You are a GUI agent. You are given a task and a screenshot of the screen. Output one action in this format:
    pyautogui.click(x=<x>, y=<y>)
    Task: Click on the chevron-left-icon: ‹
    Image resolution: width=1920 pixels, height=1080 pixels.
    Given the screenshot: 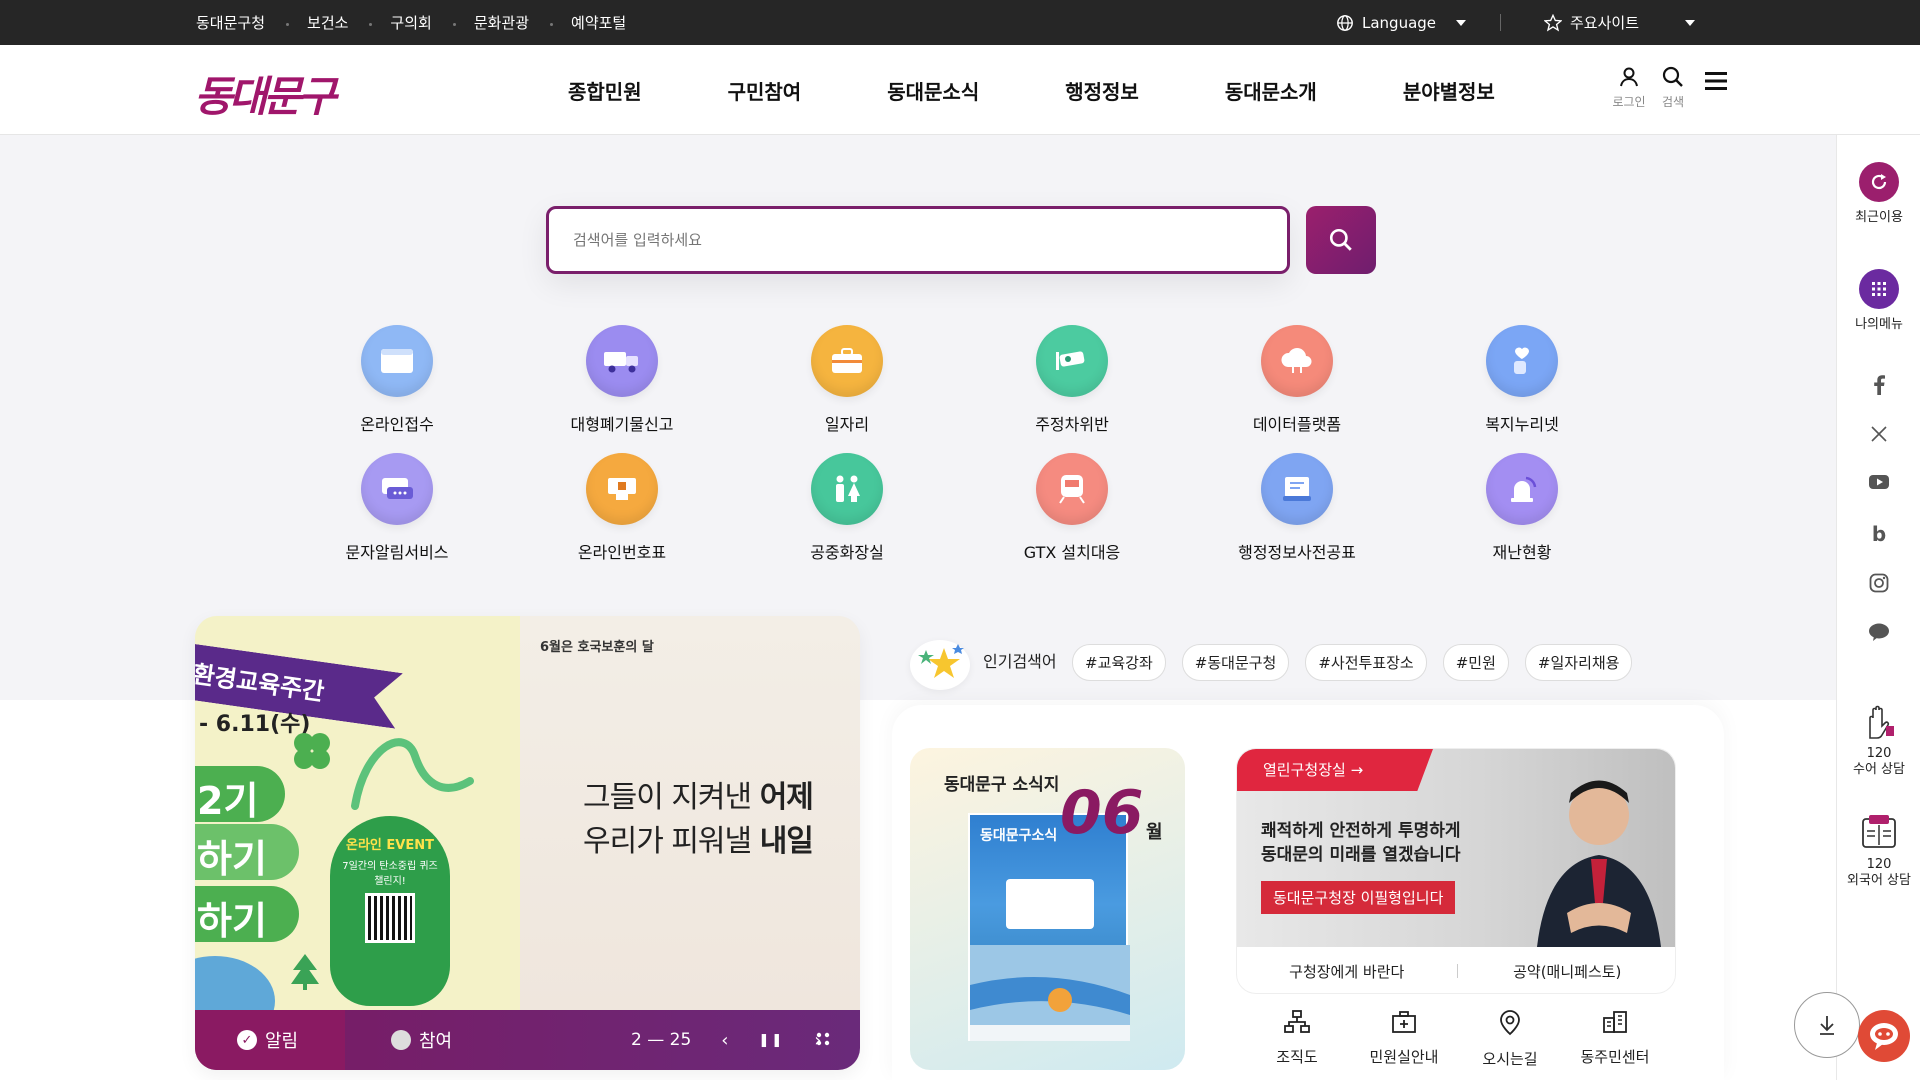 What is the action you would take?
    pyautogui.click(x=724, y=1040)
    